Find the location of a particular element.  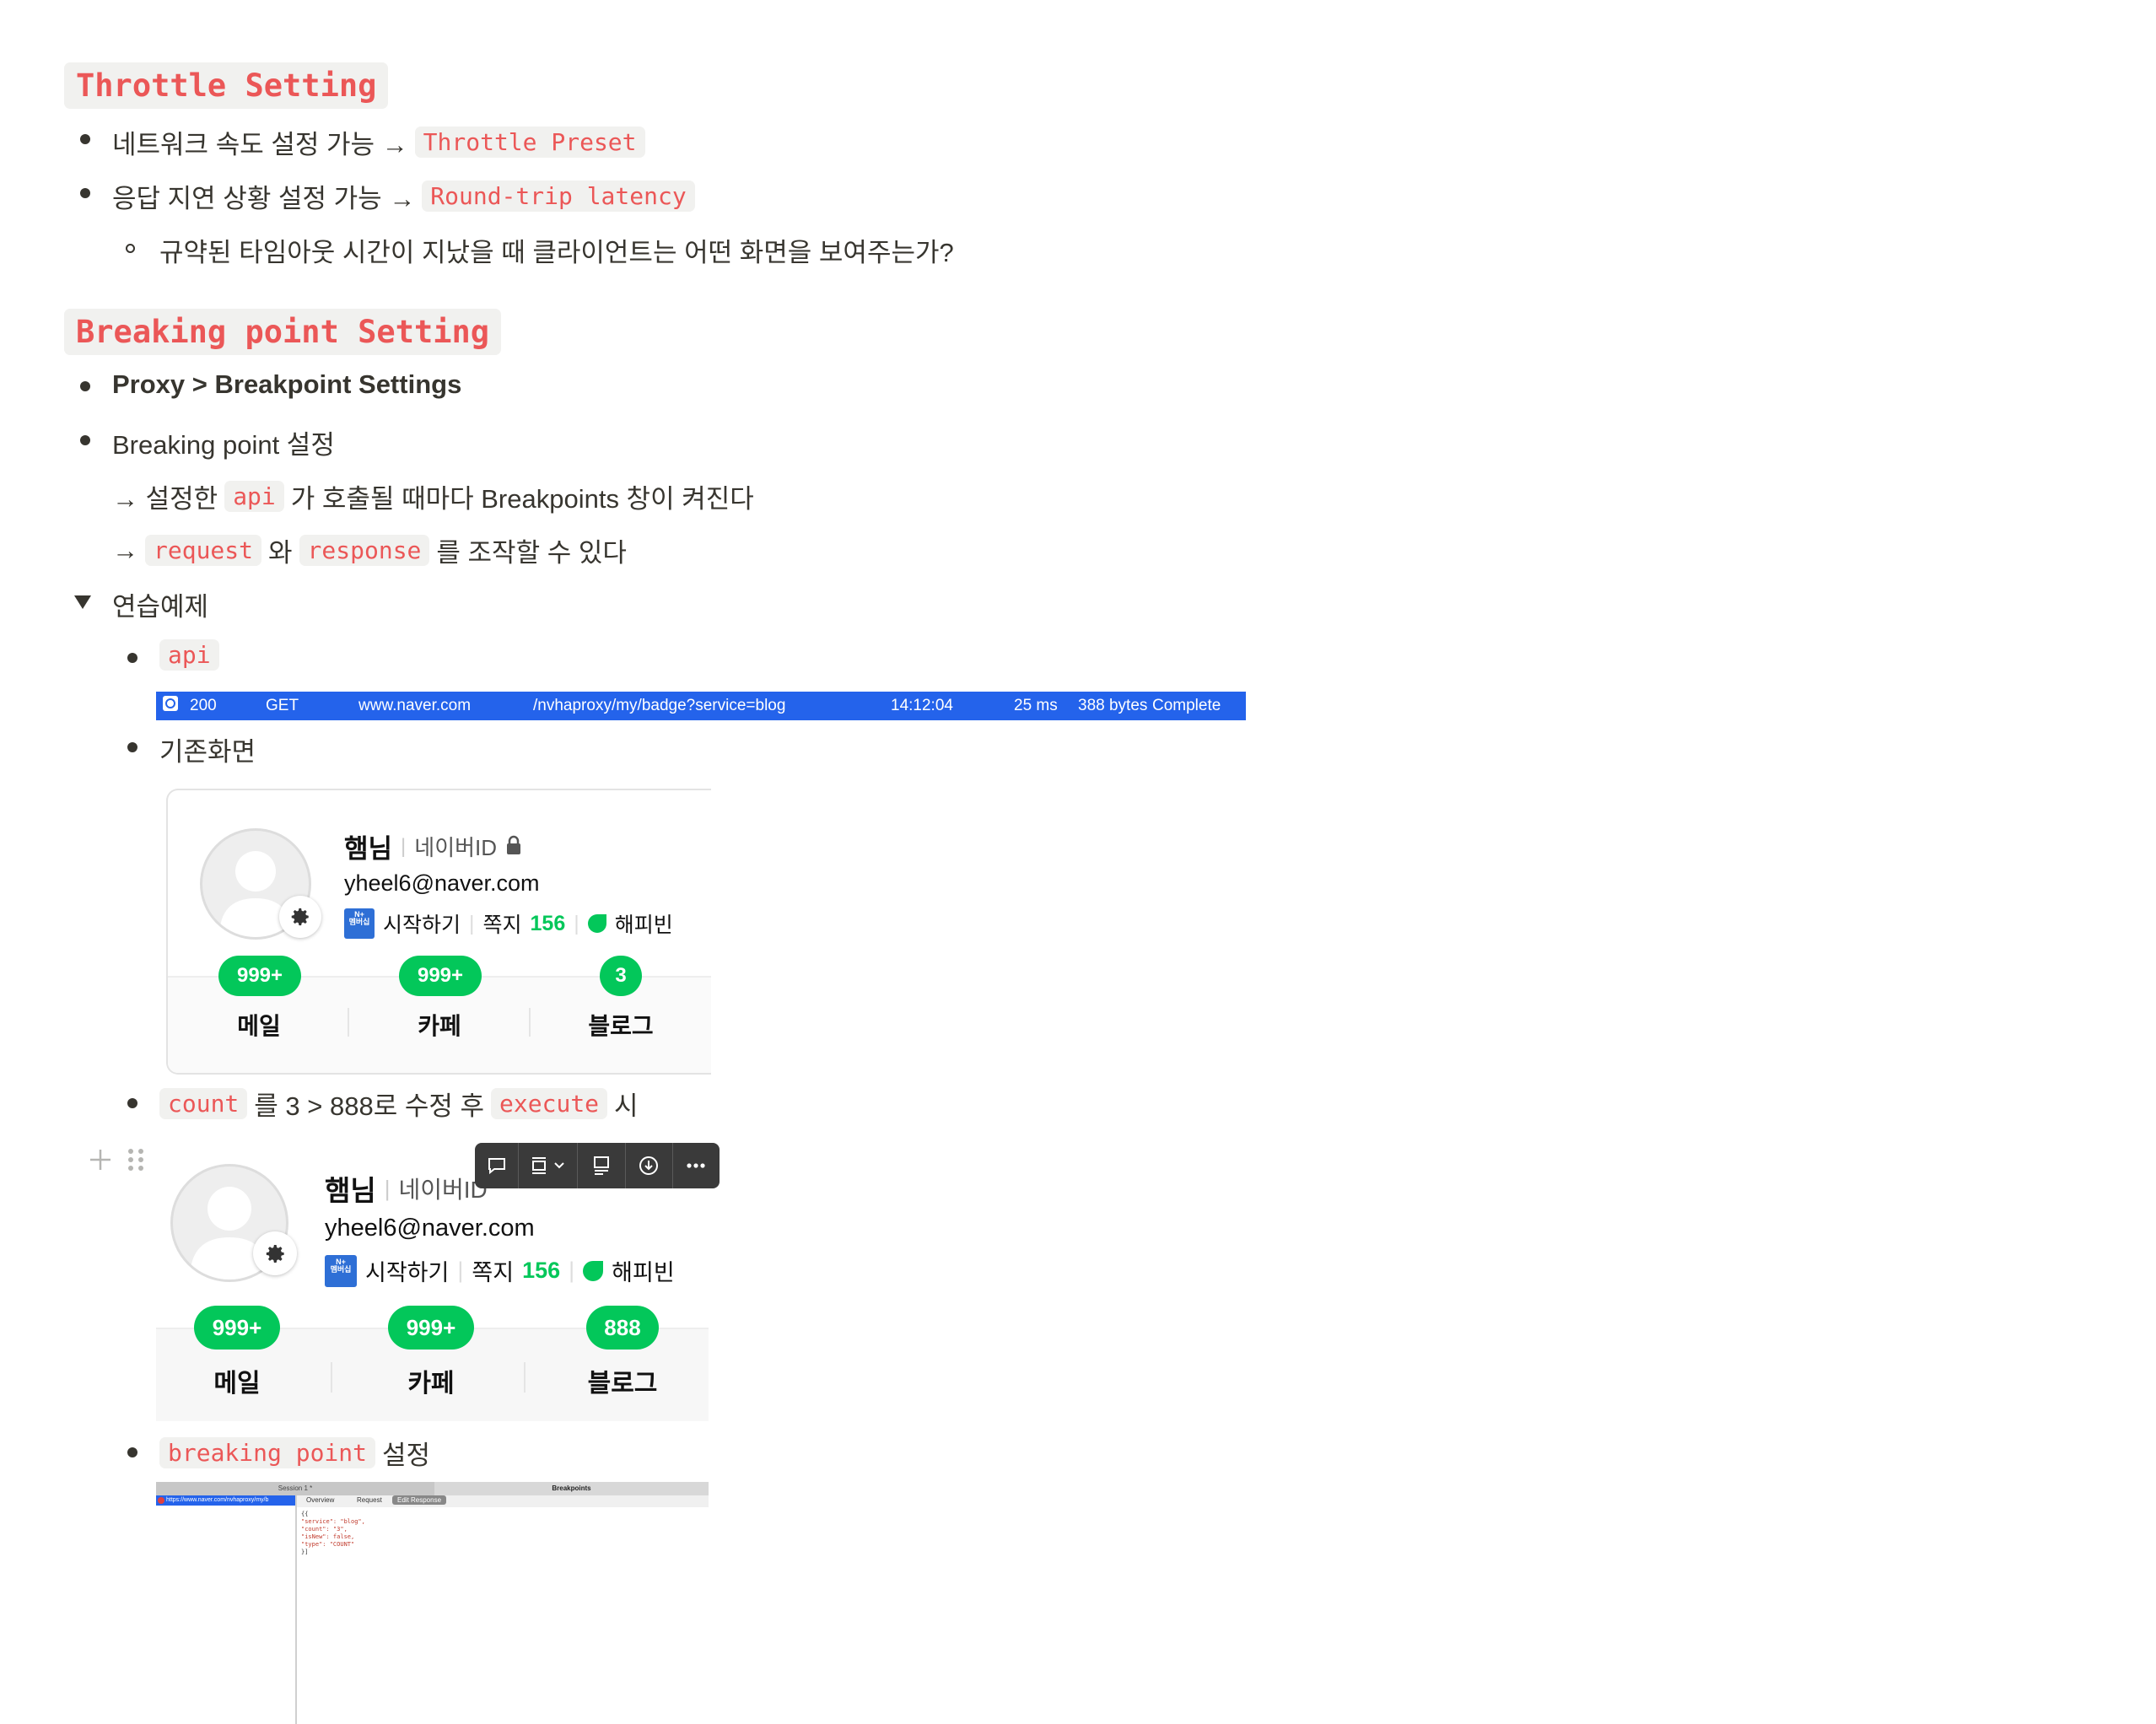

line-text: 와 is located at coordinates (280, 553).